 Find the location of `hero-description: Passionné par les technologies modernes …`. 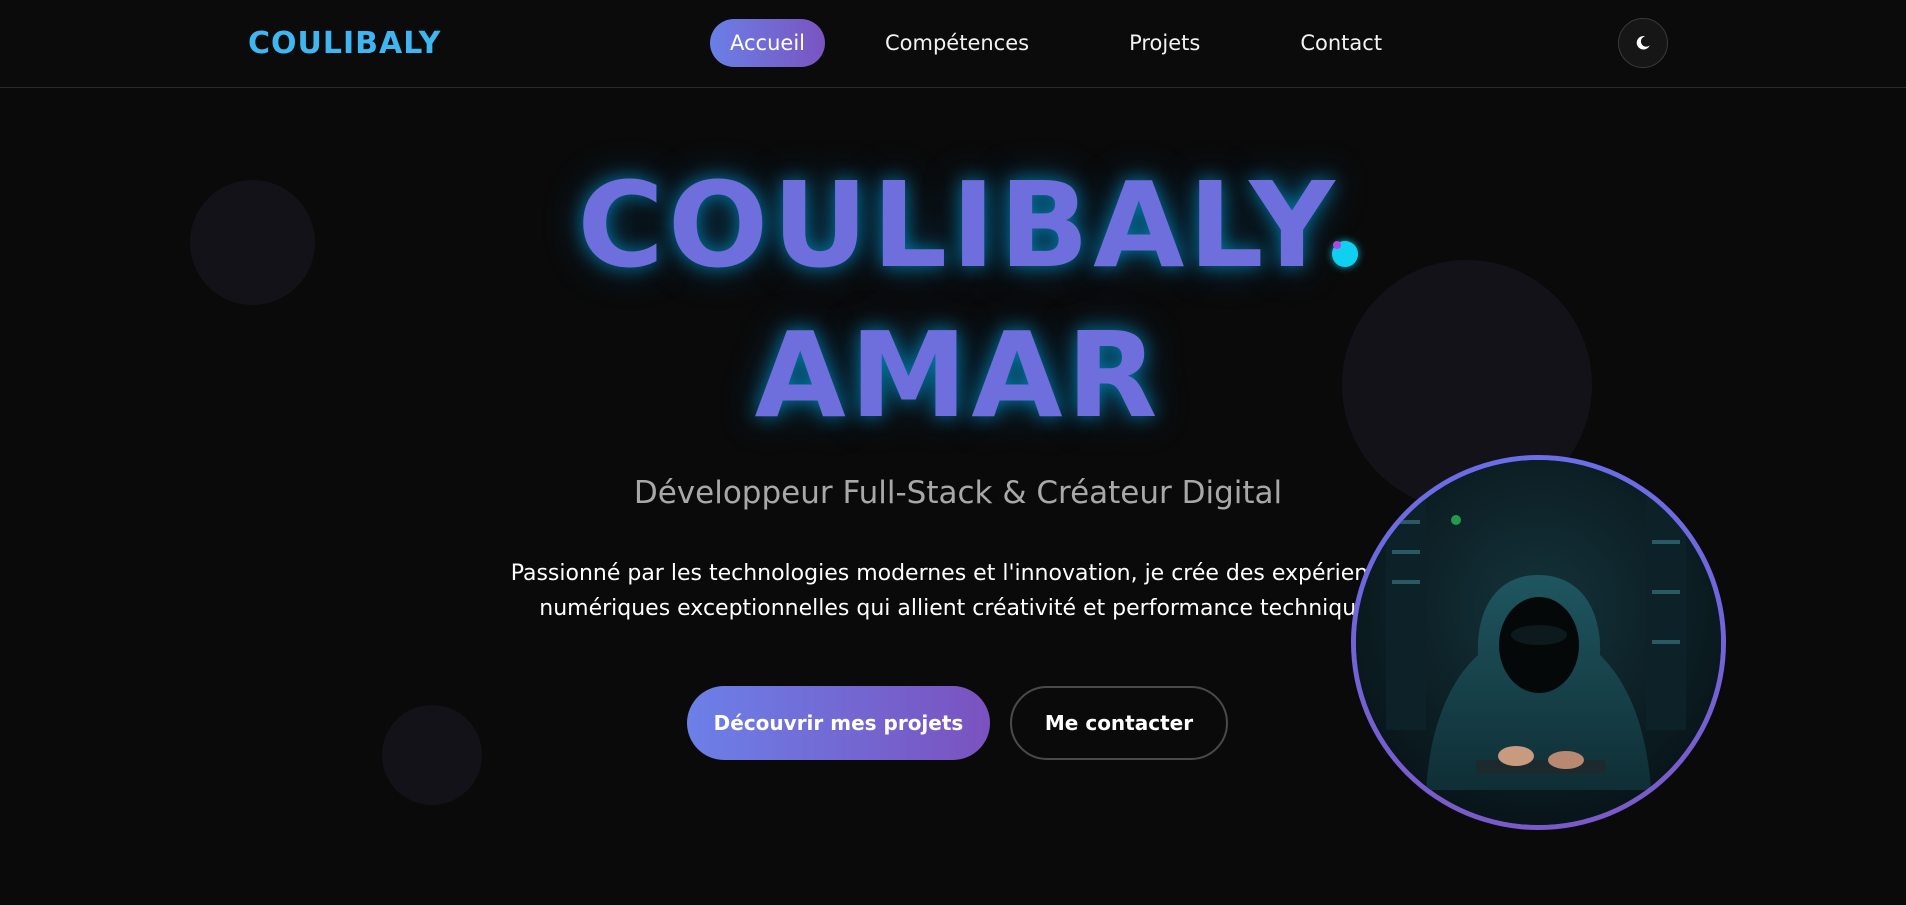

hero-description: Passionné par les technologies modernes … is located at coordinates (958, 591).